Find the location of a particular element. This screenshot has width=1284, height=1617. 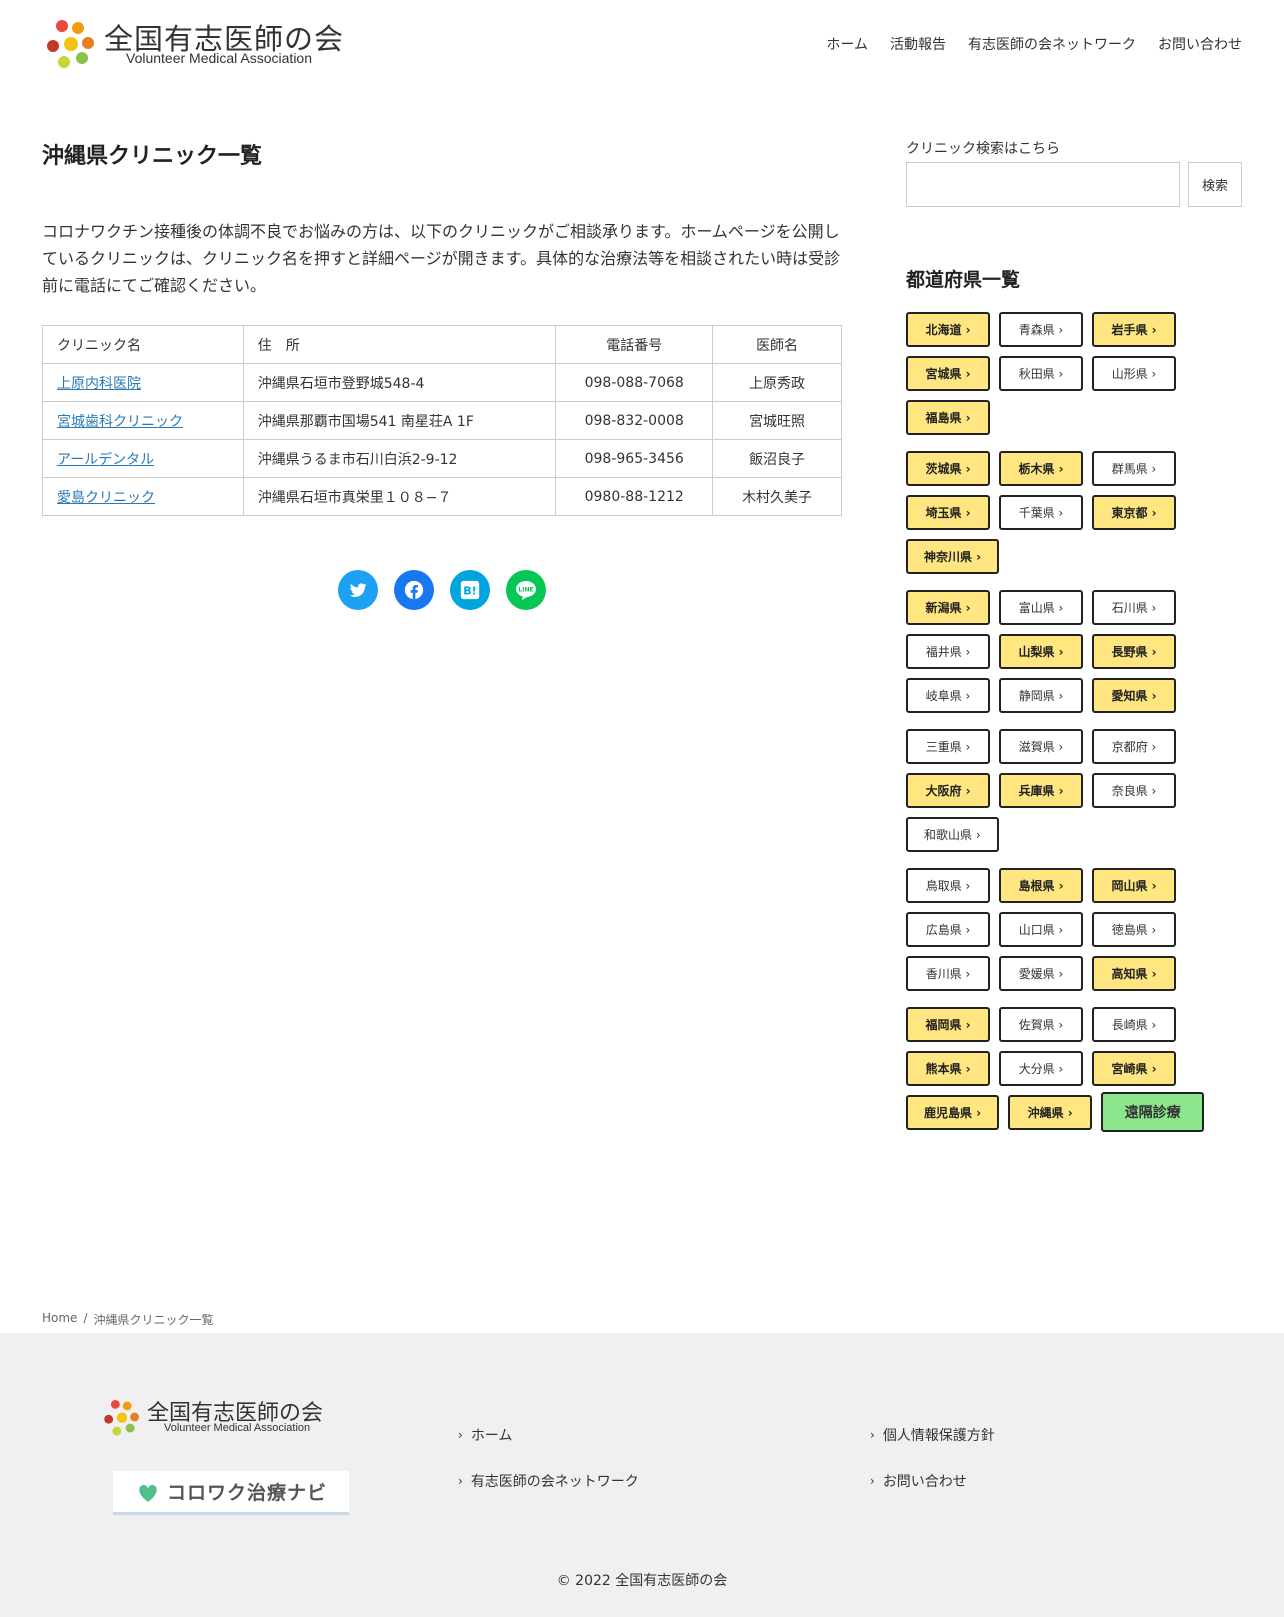

remote-consultation-button: 遠隔診療 is located at coordinates (1153, 1112).